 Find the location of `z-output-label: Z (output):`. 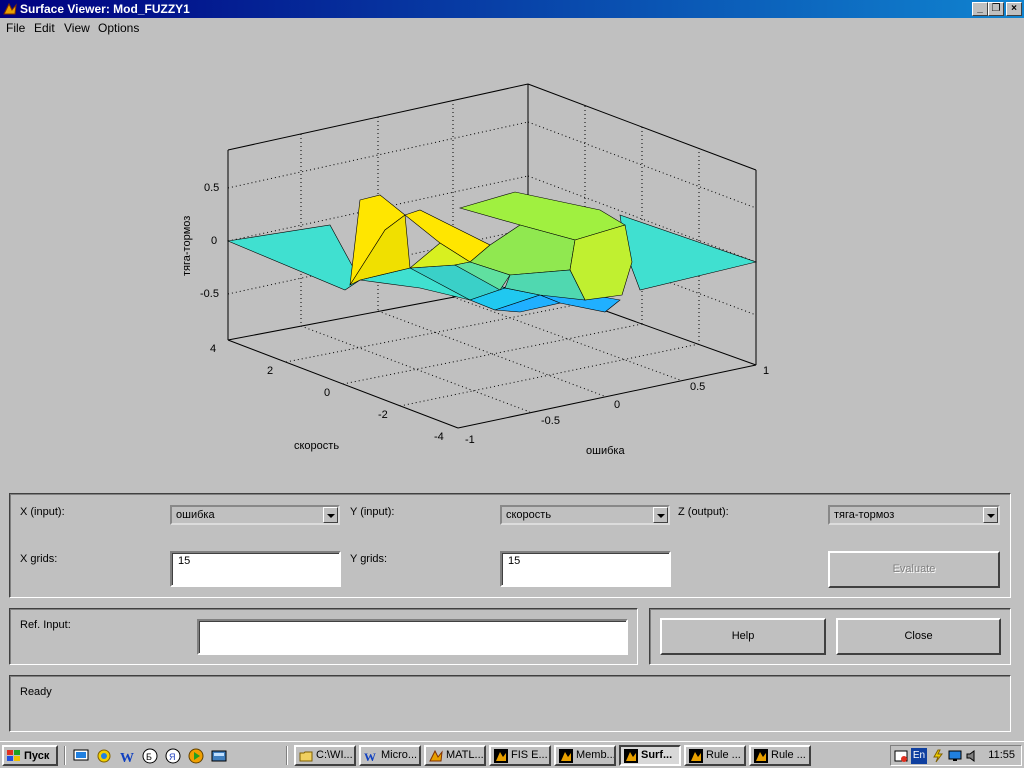

z-output-label: Z (output): is located at coordinates (703, 512).